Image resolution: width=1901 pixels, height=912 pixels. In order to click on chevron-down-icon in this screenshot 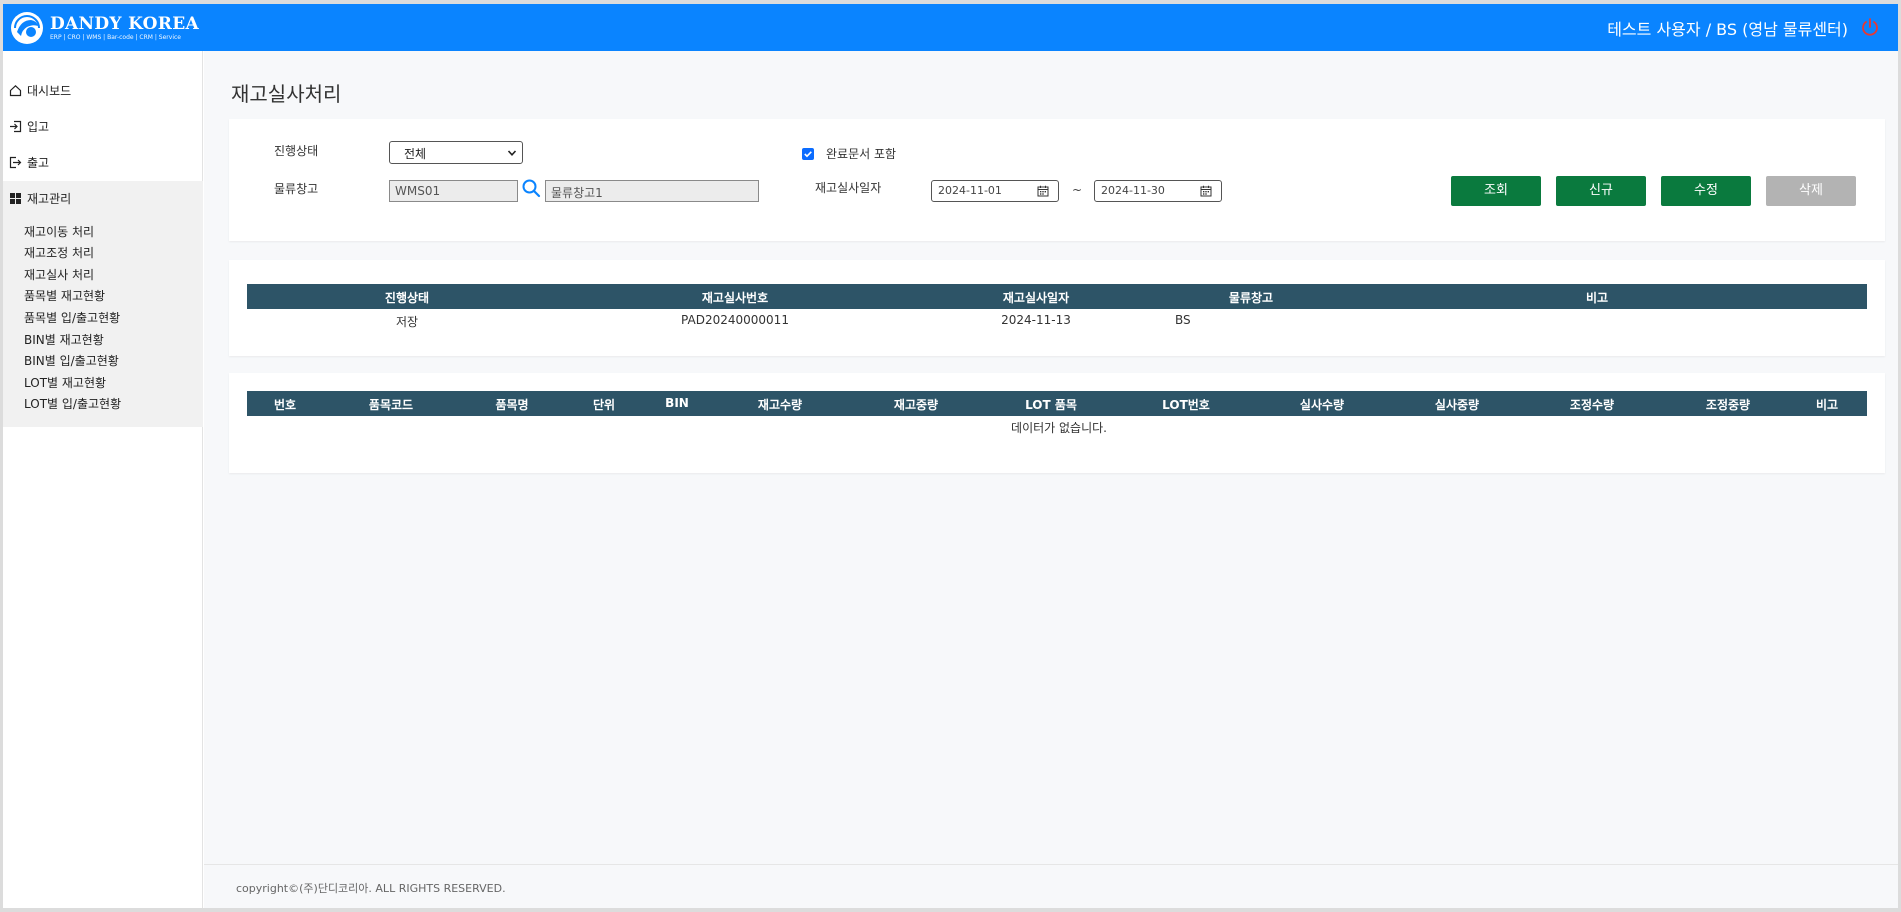, I will do `click(512, 153)`.